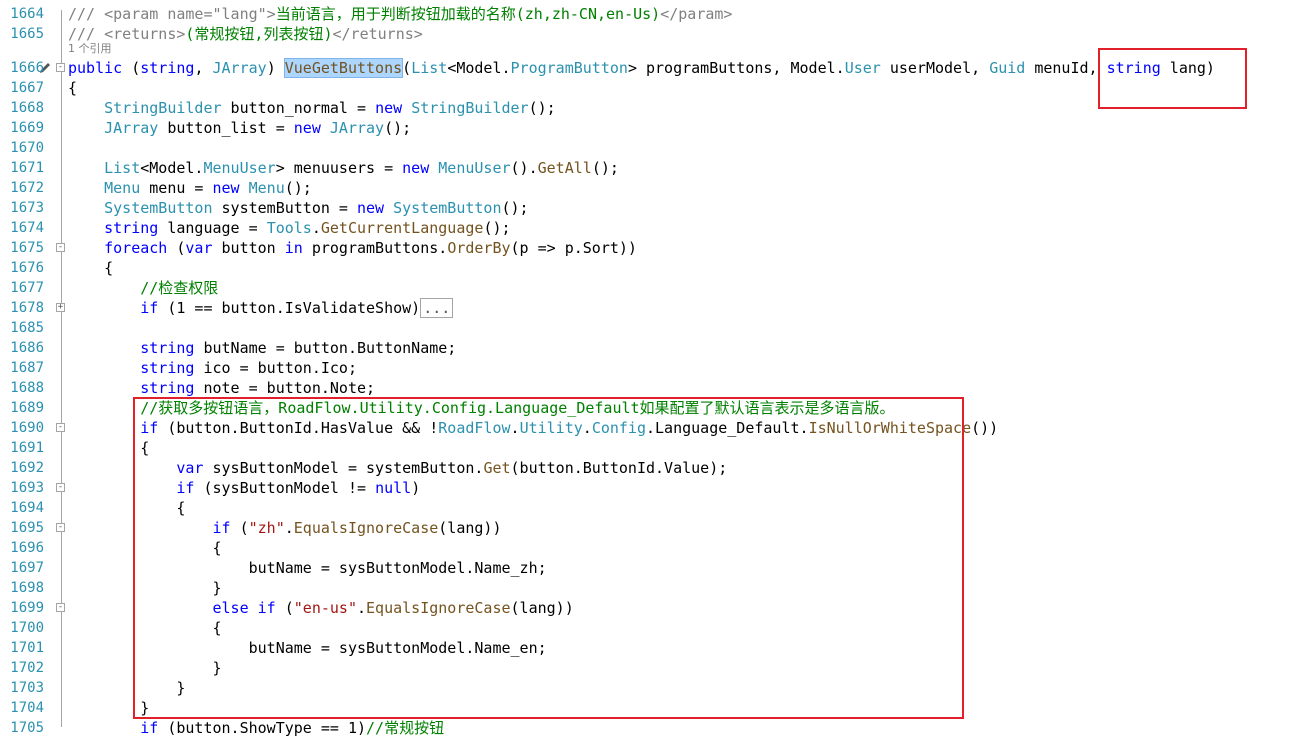 This screenshot has width=1297, height=738. What do you see at coordinates (1172, 78) in the screenshot?
I see `highlight-box-lang-param` at bounding box center [1172, 78].